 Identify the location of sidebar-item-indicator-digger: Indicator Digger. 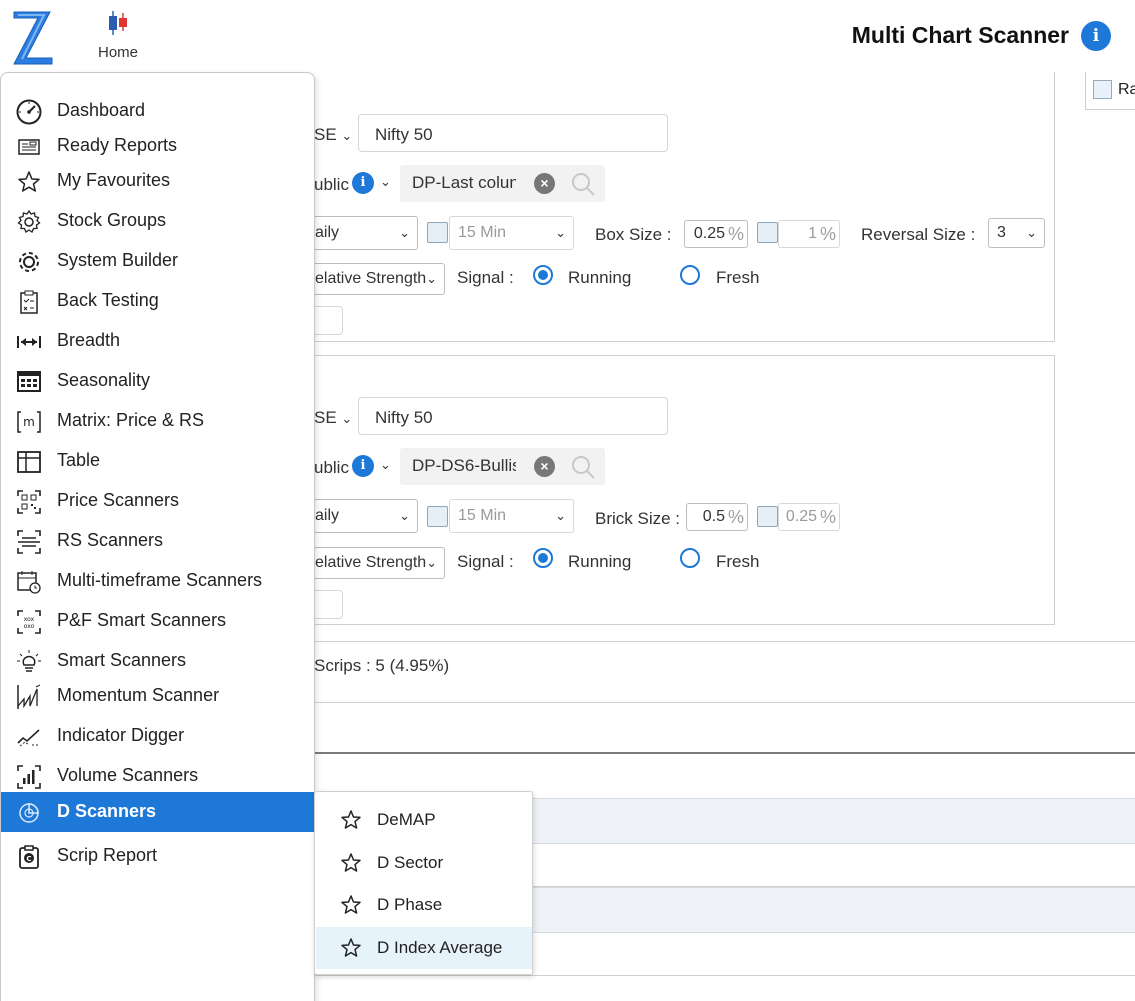
(157, 736).